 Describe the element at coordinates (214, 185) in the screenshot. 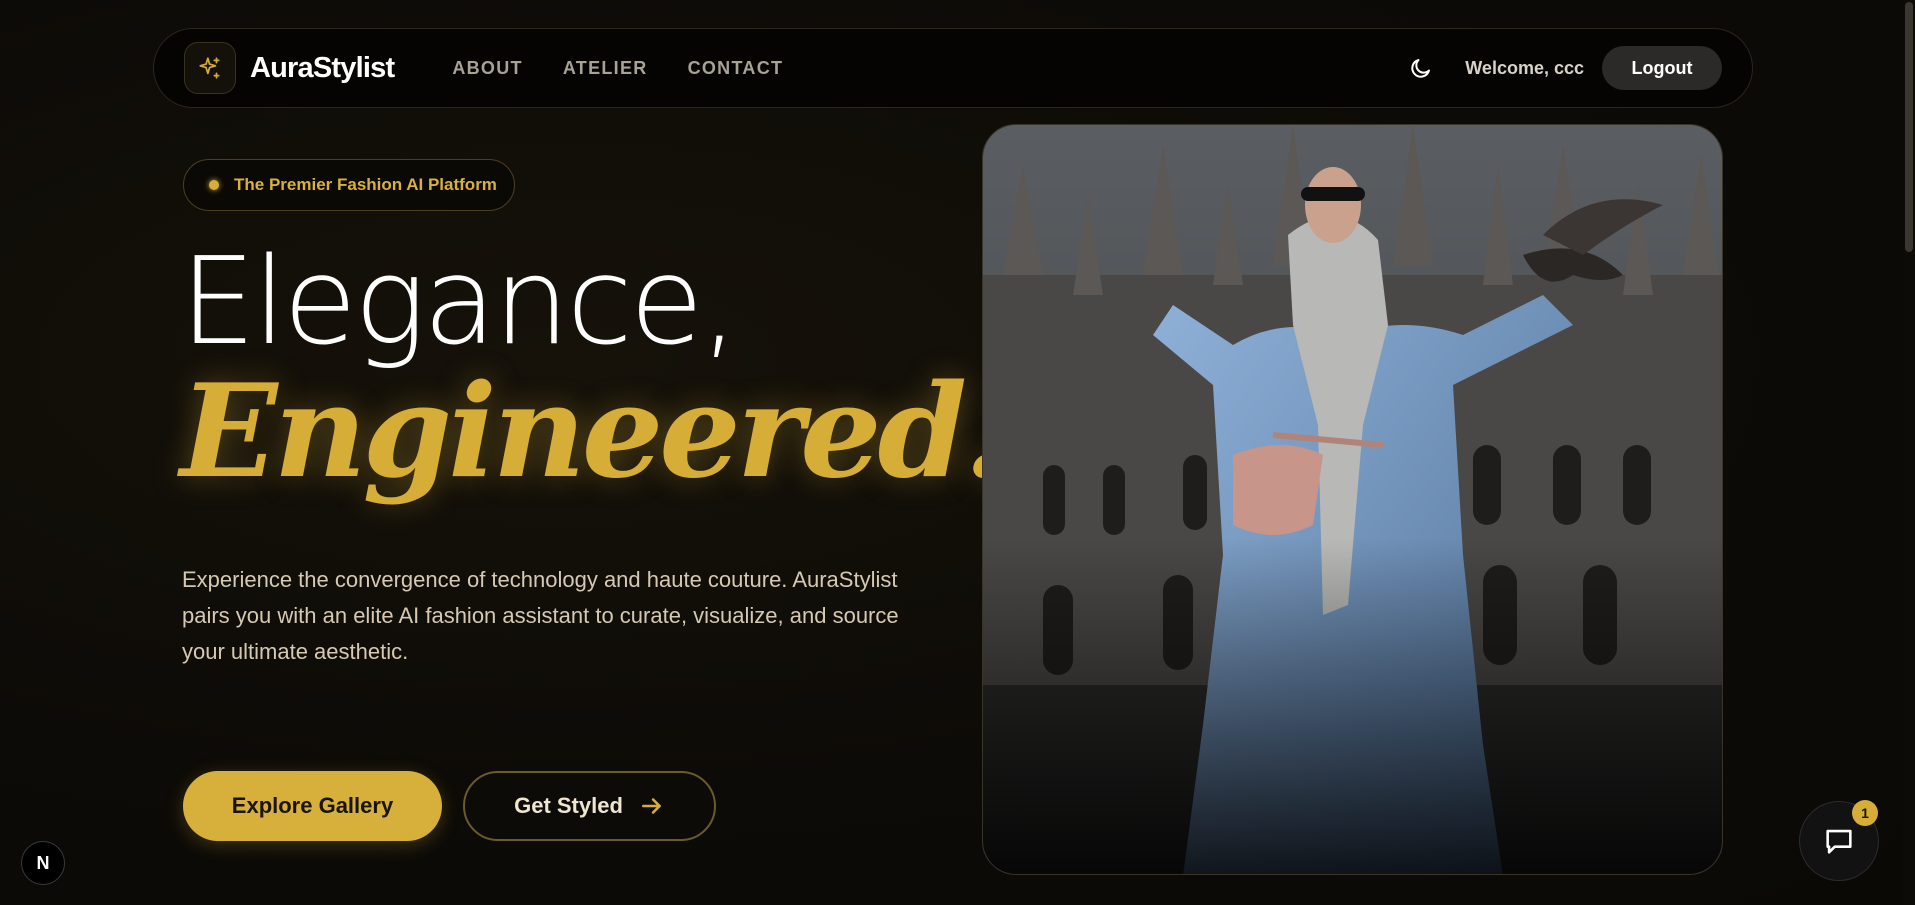

I see `badge-dot` at that location.